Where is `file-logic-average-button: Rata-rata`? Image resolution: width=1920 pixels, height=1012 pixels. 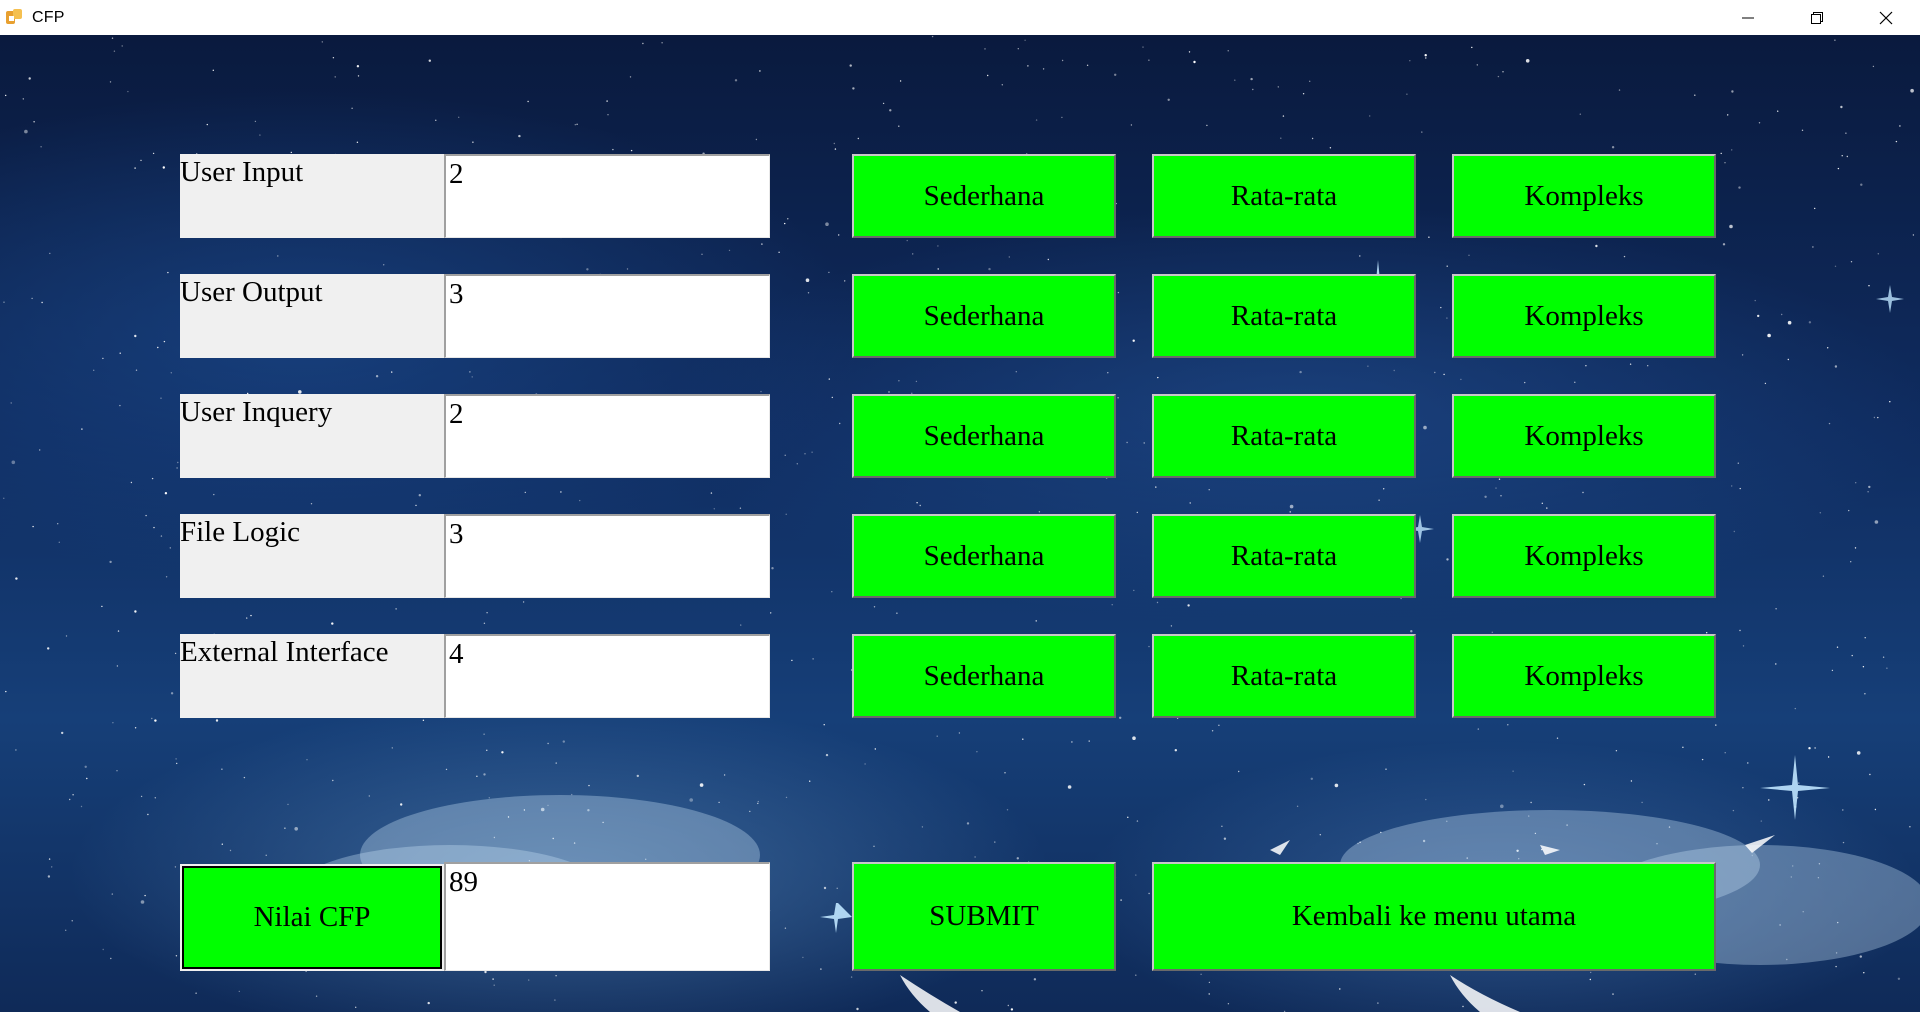 file-logic-average-button: Rata-rata is located at coordinates (1284, 556).